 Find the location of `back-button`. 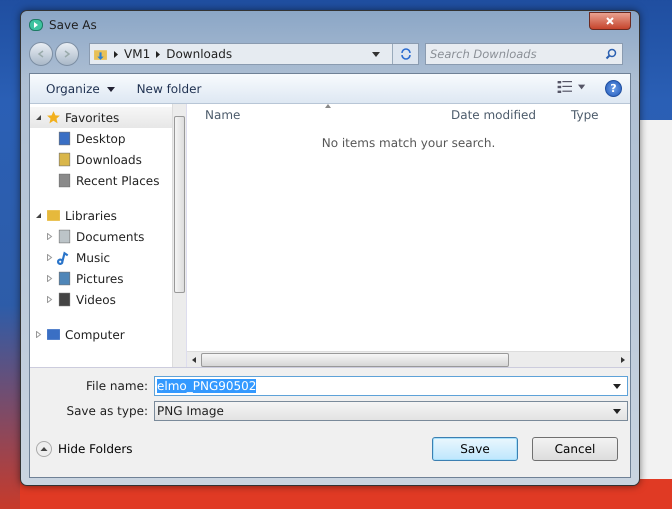

back-button is located at coordinates (41, 54).